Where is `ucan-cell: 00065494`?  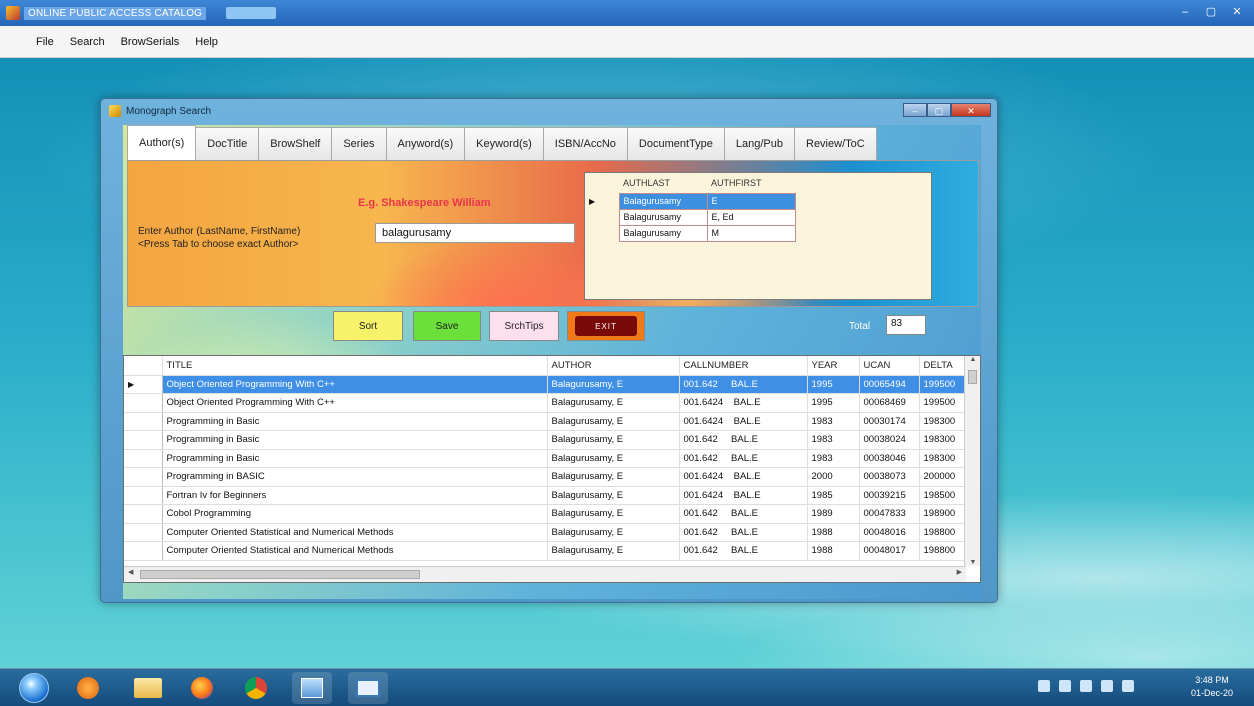
ucan-cell: 00065494 is located at coordinates (889, 384).